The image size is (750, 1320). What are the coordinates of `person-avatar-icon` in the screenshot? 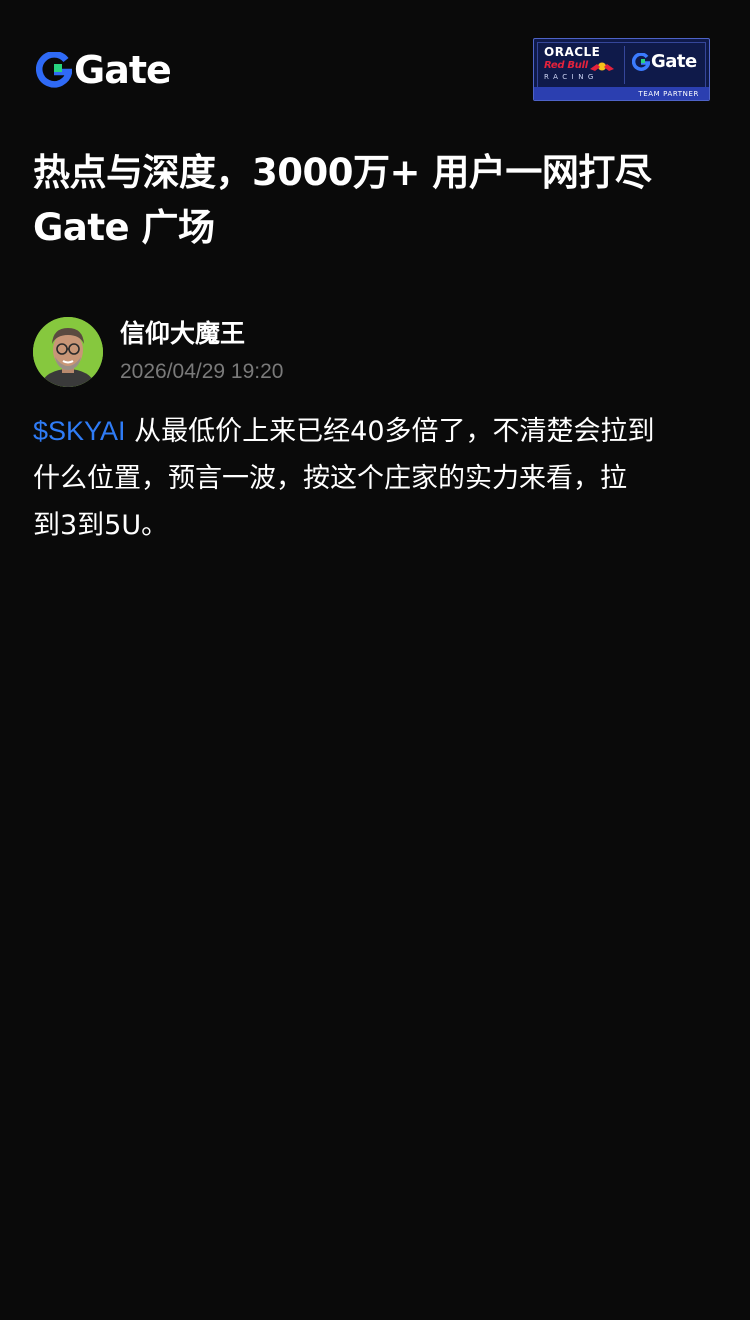 It's located at (68, 352).